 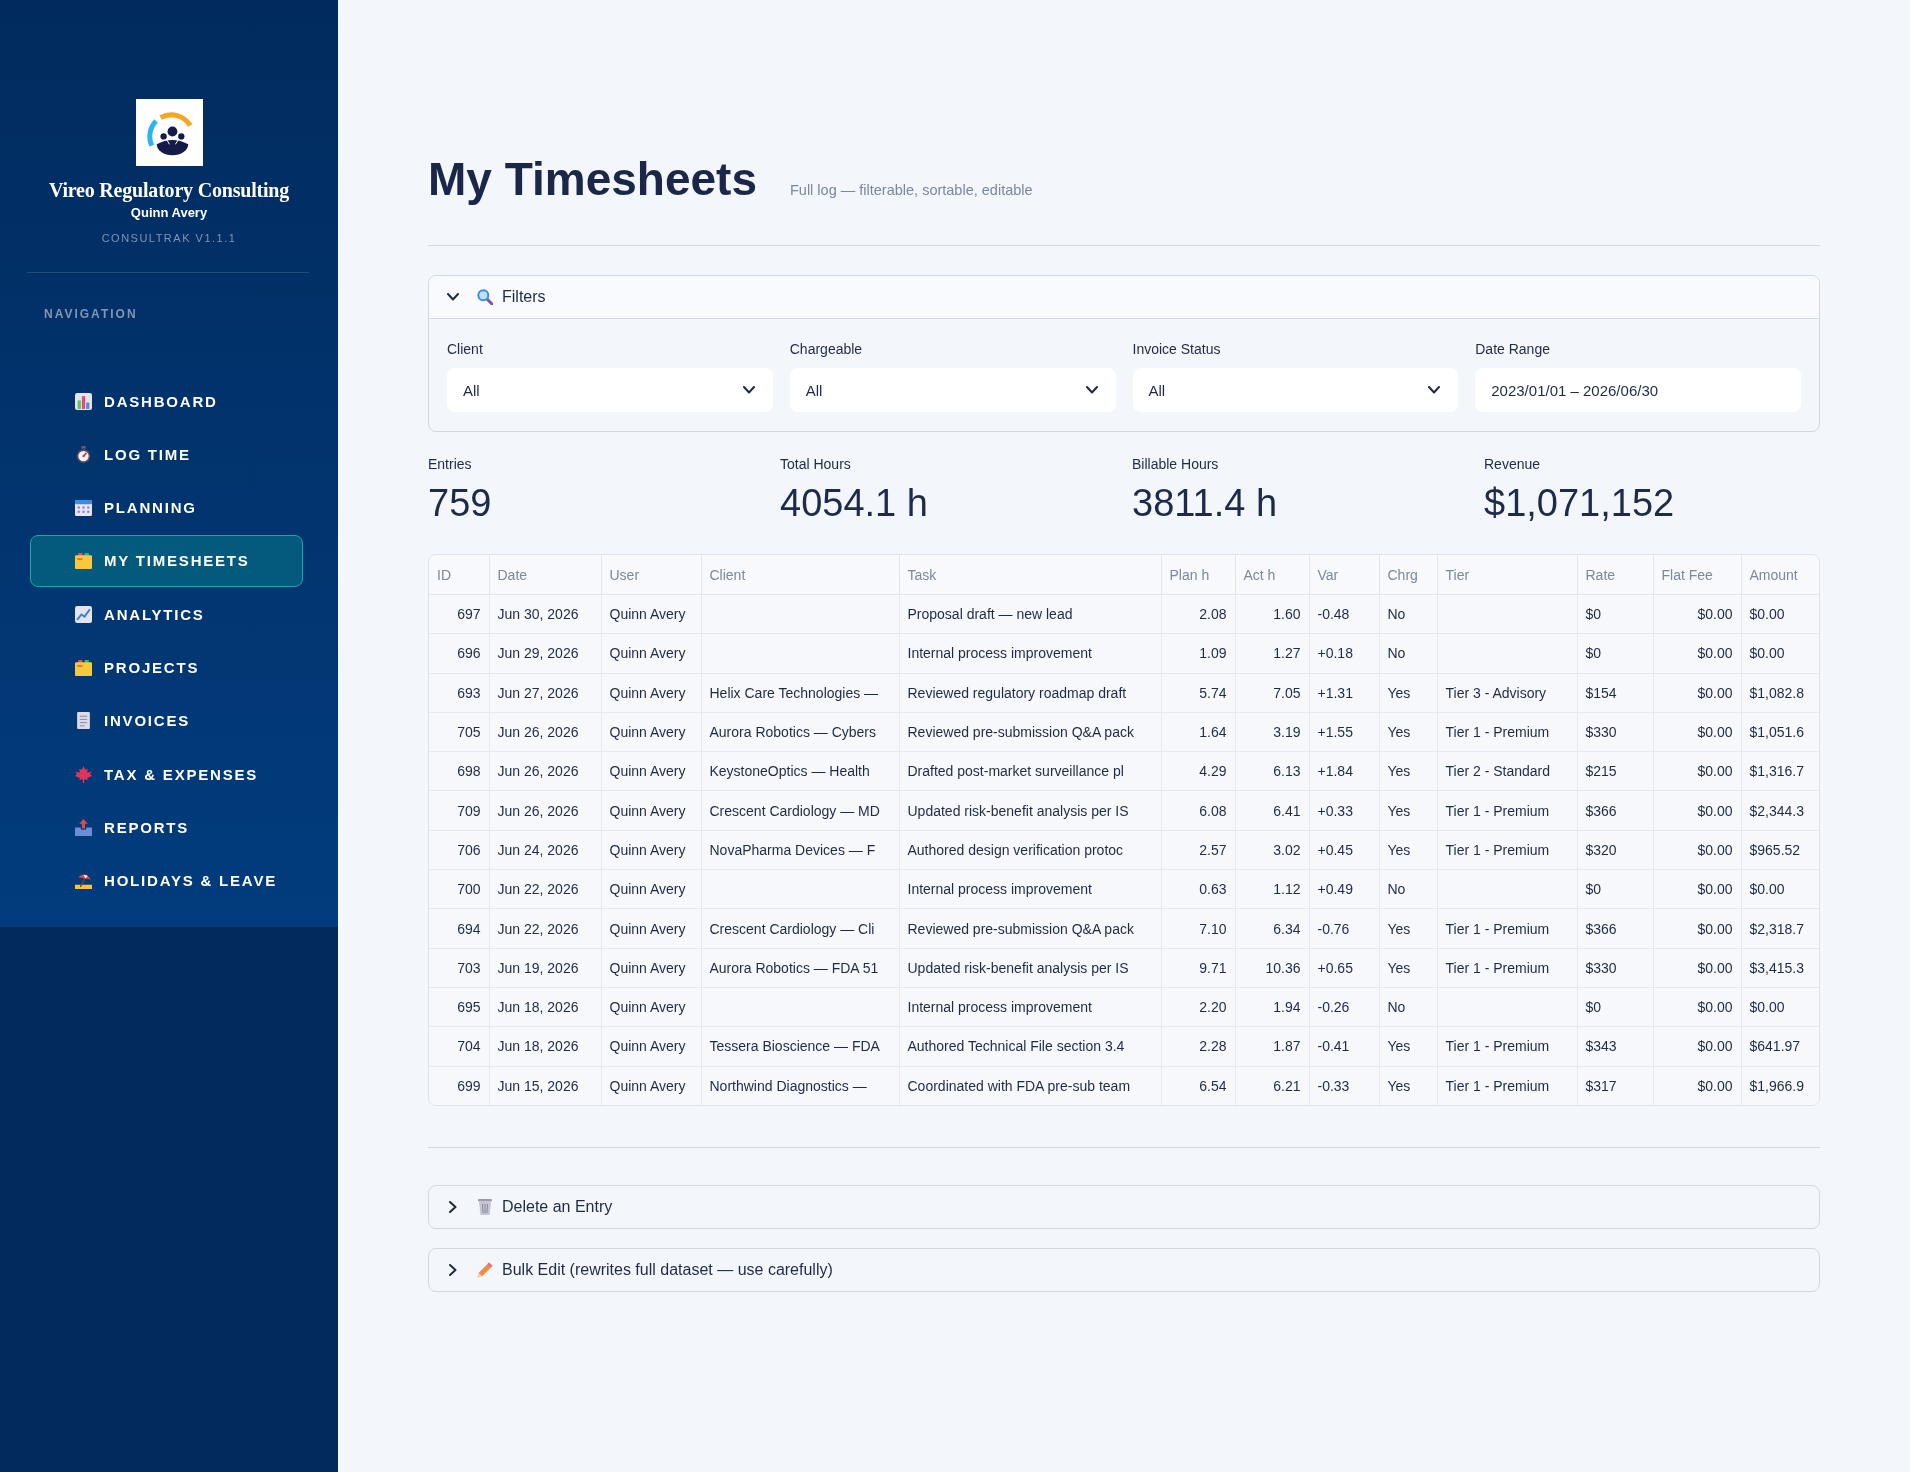 I want to click on table-cell: 698, so click(x=459, y=771).